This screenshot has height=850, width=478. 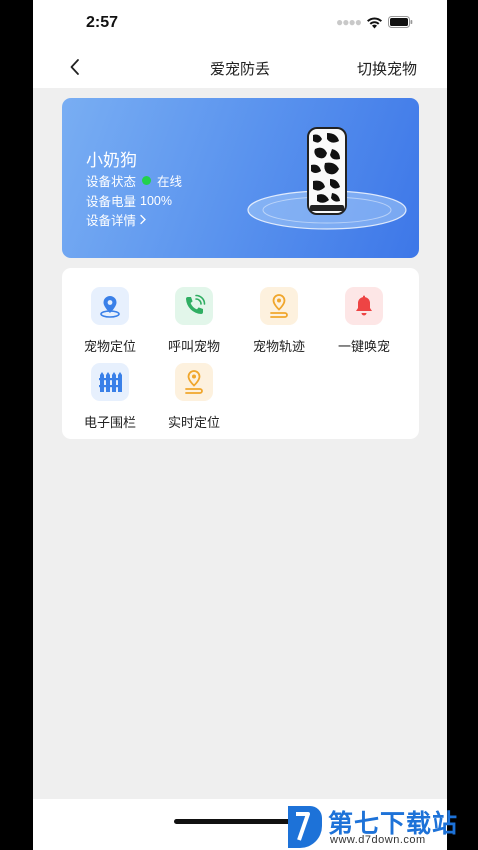 What do you see at coordinates (240, 67) in the screenshot?
I see `nav-bar: 爱宠防丢 切换宠物` at bounding box center [240, 67].